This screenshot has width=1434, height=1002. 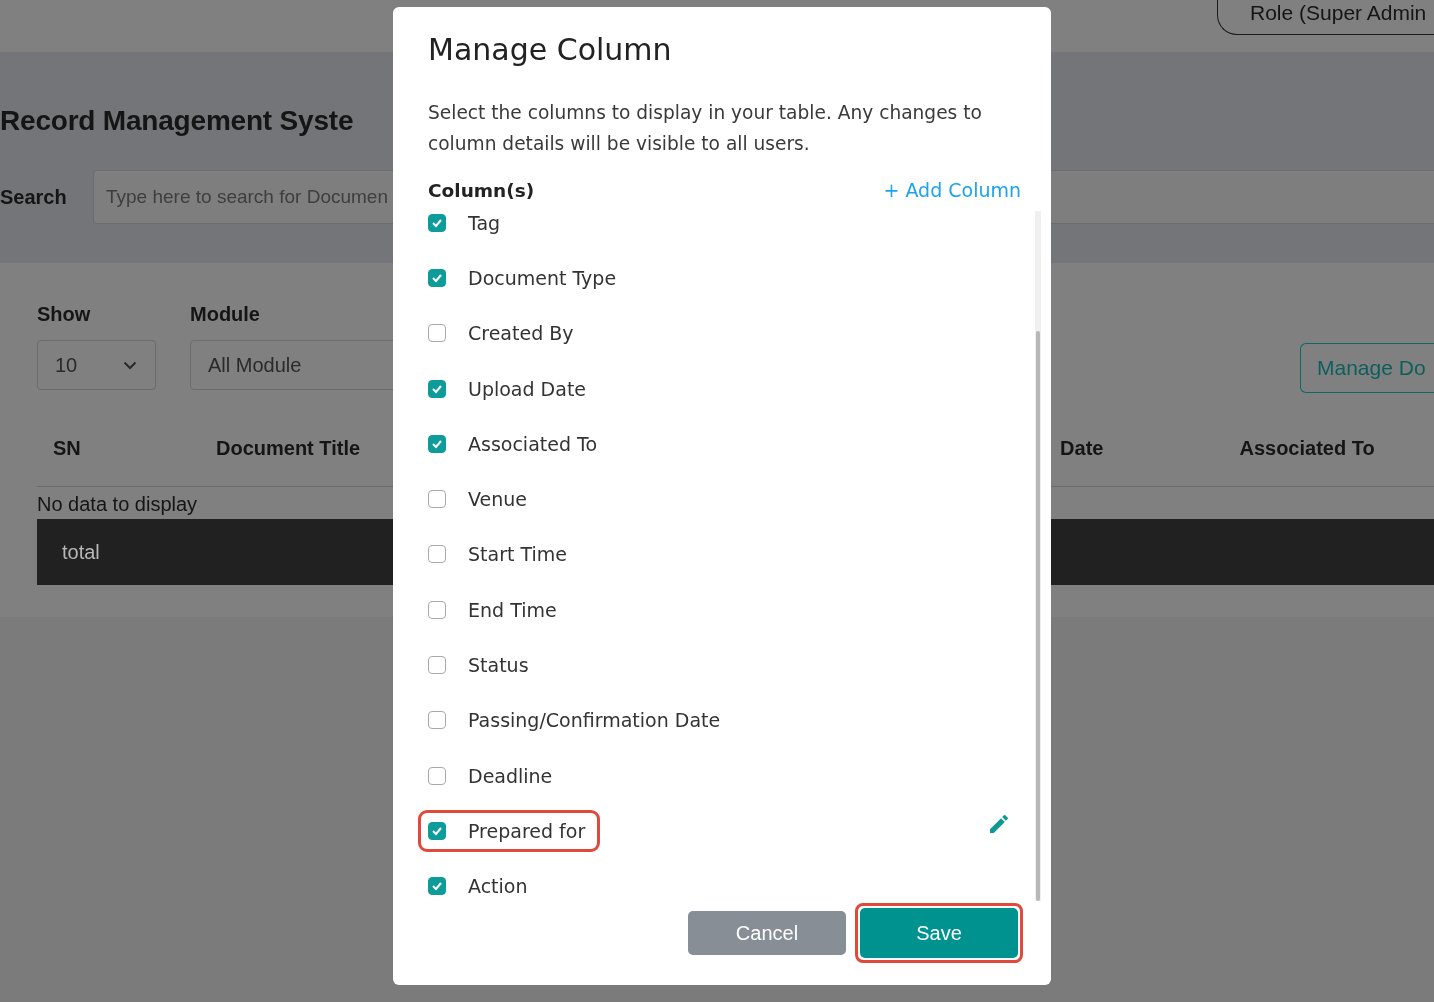 I want to click on column-header: Associated To, so click(x=1307, y=448).